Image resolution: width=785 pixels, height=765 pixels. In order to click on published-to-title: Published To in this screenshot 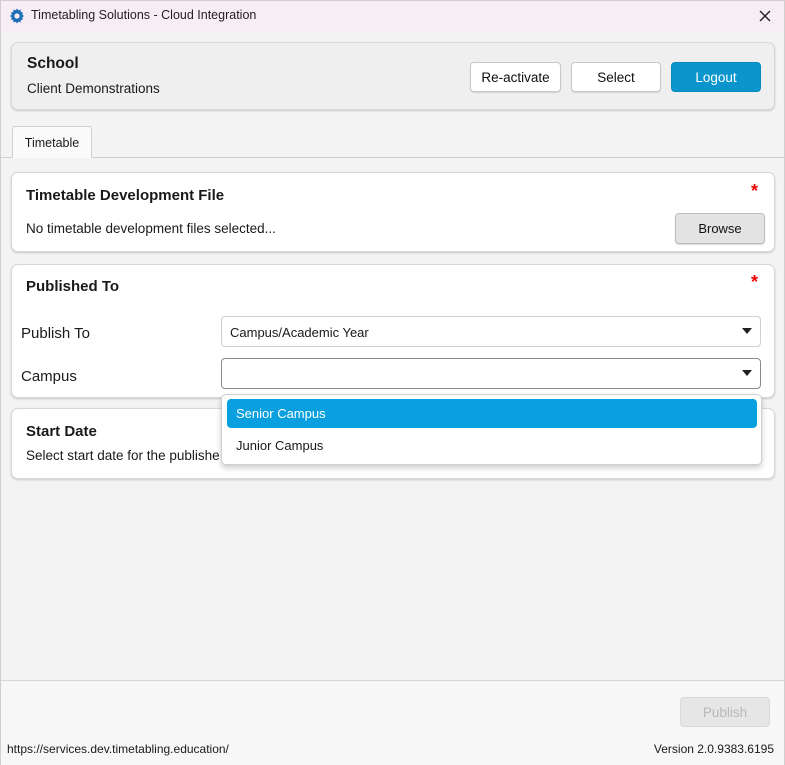, I will do `click(73, 286)`.